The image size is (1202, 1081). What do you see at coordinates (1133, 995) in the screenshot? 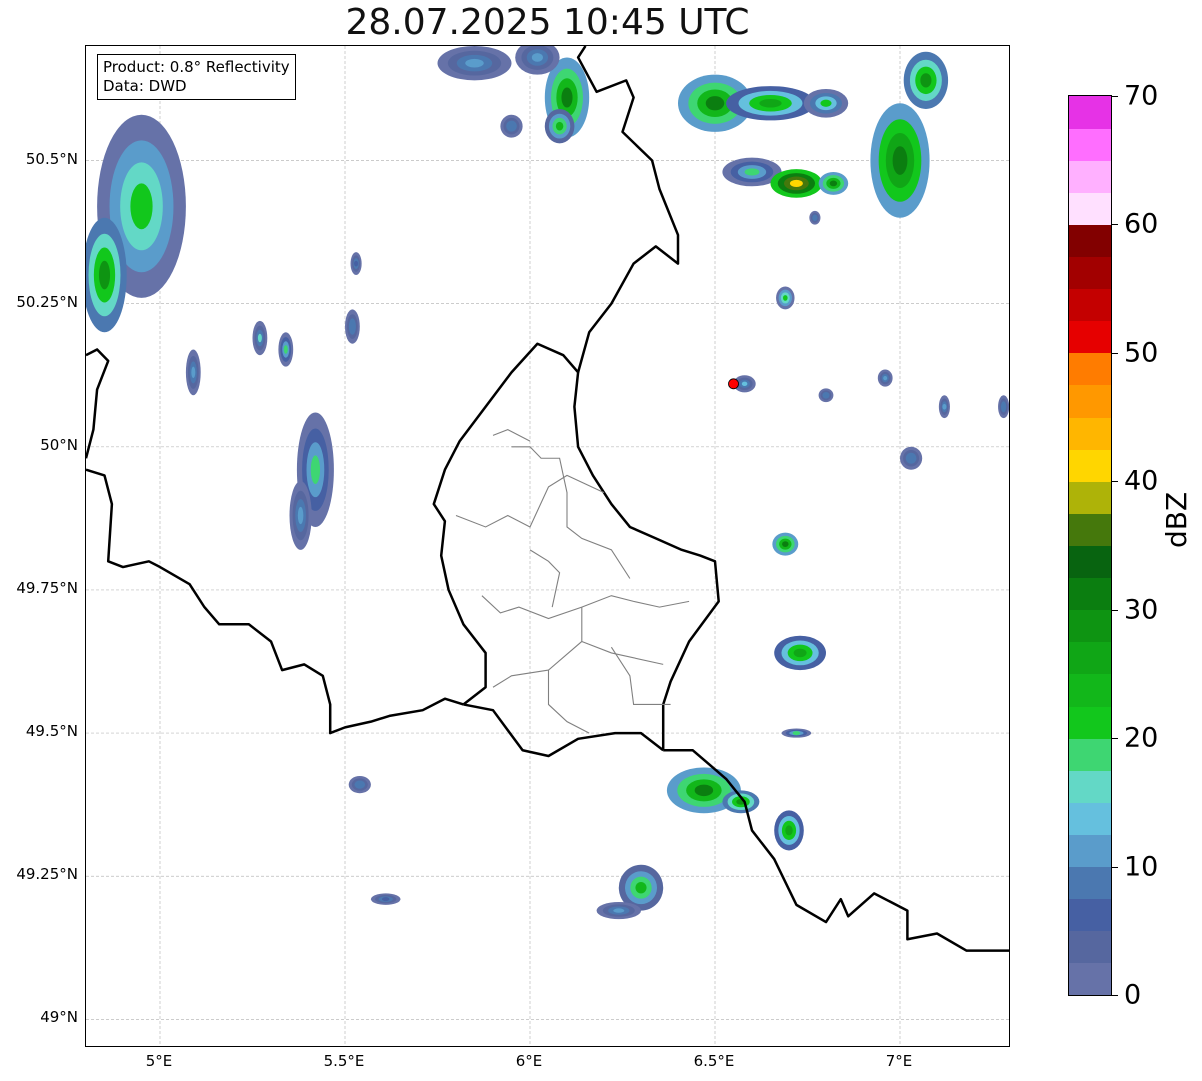
I see `colorbar-tick-label: 0` at bounding box center [1133, 995].